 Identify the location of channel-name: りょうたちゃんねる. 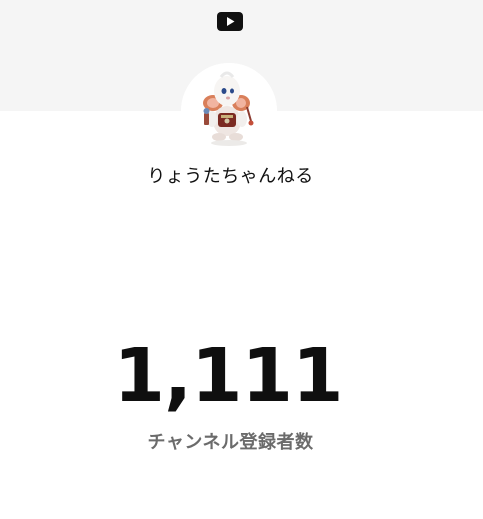
(230, 175).